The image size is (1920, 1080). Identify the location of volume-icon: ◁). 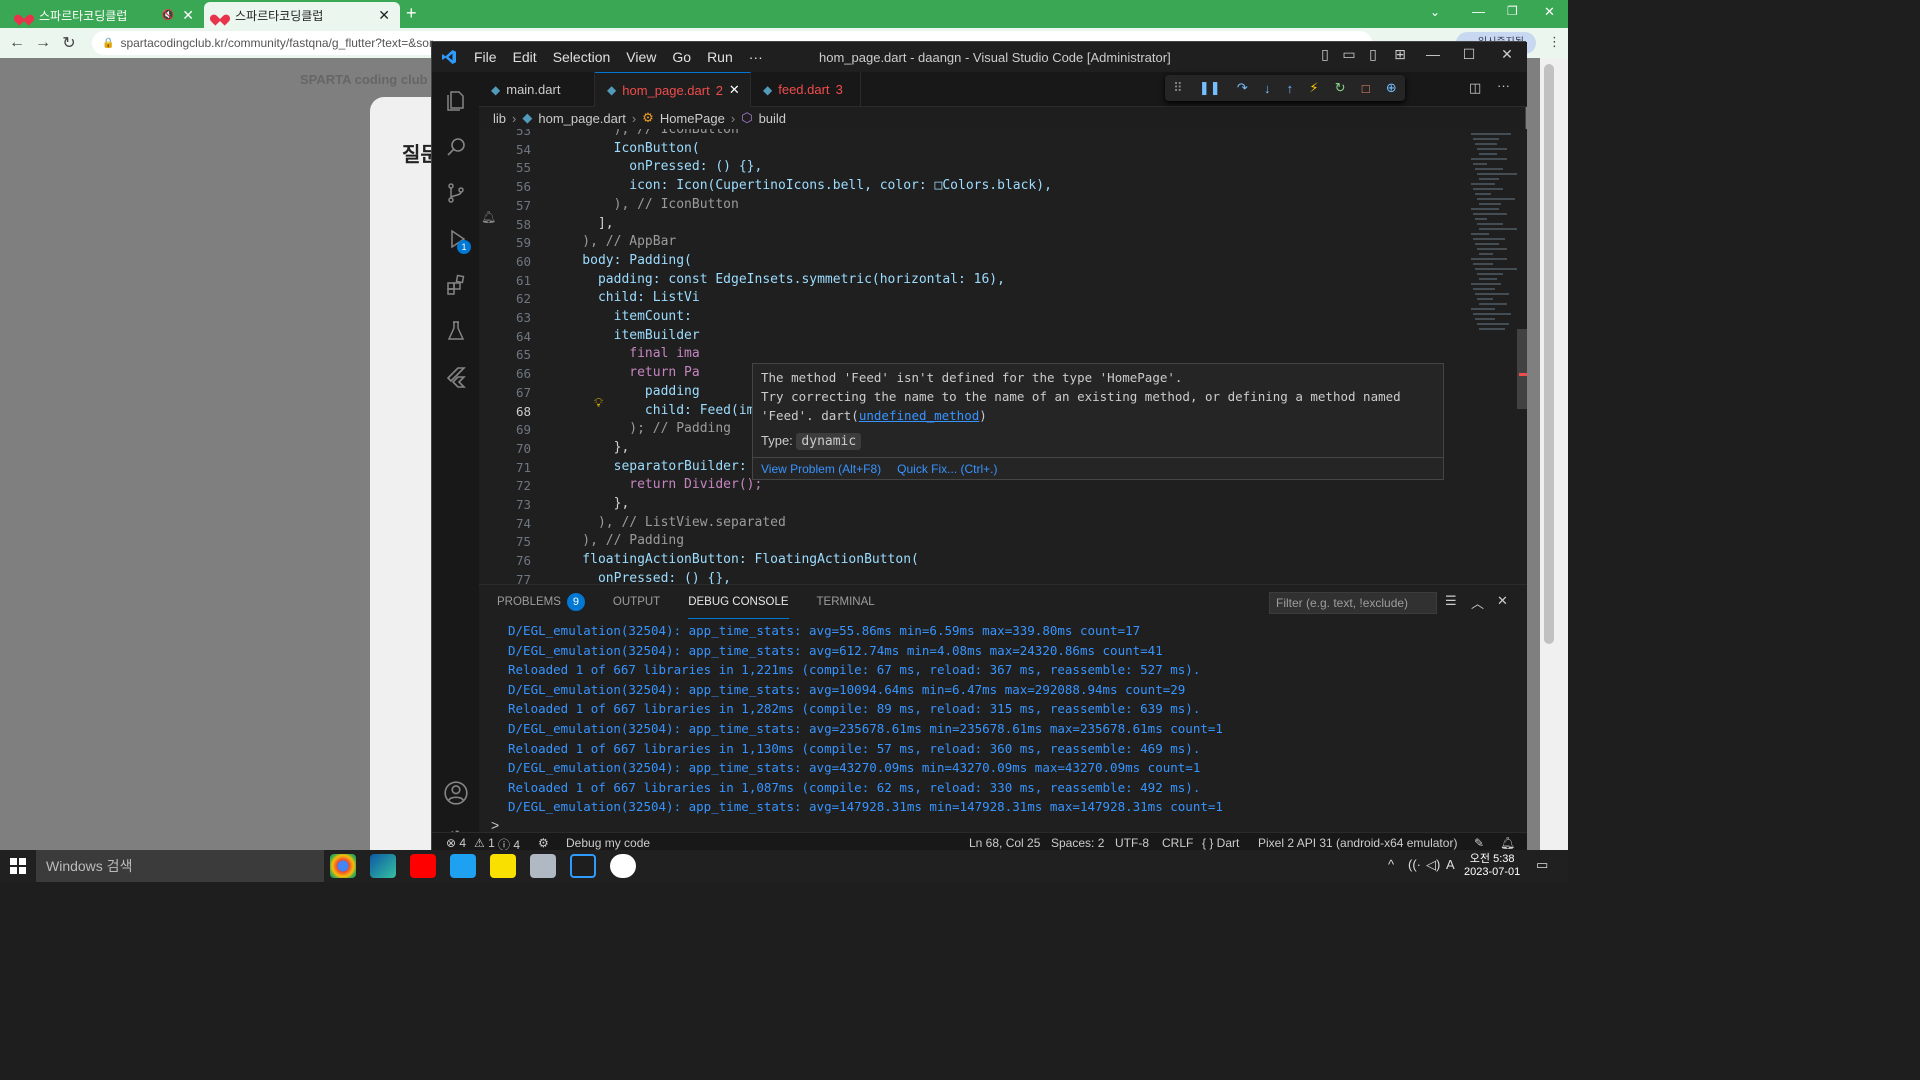
(1433, 865).